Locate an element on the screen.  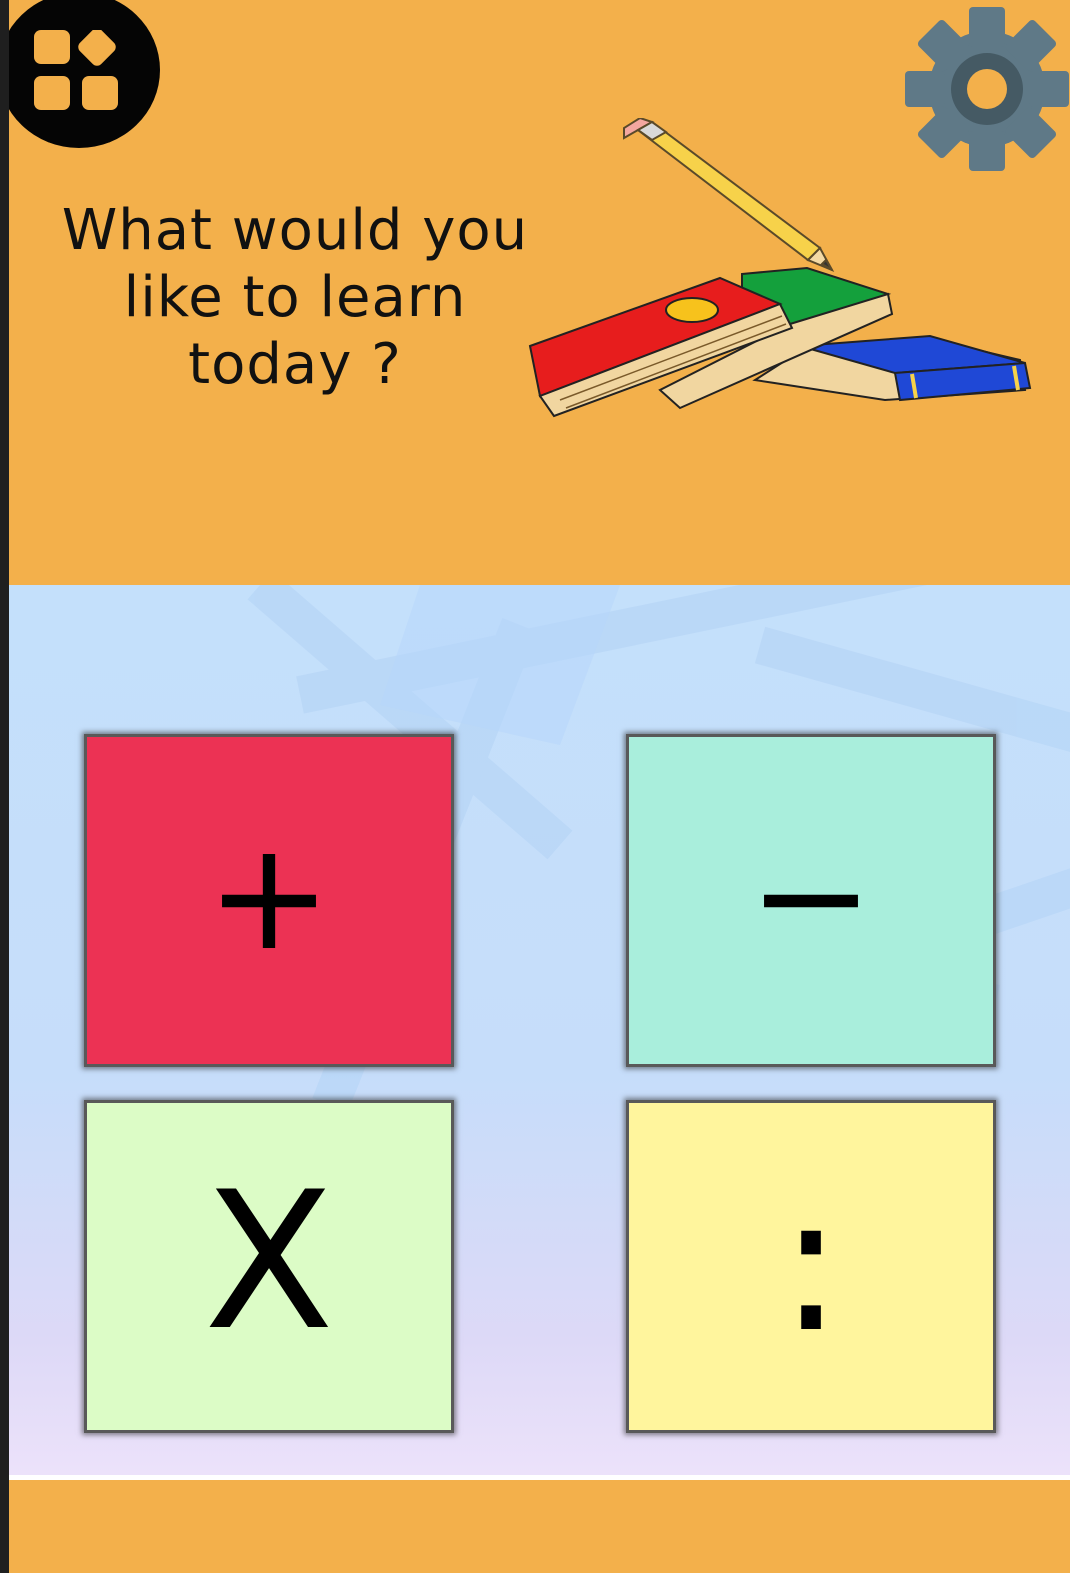
multiply-symbol: X is located at coordinates (269, 1261).